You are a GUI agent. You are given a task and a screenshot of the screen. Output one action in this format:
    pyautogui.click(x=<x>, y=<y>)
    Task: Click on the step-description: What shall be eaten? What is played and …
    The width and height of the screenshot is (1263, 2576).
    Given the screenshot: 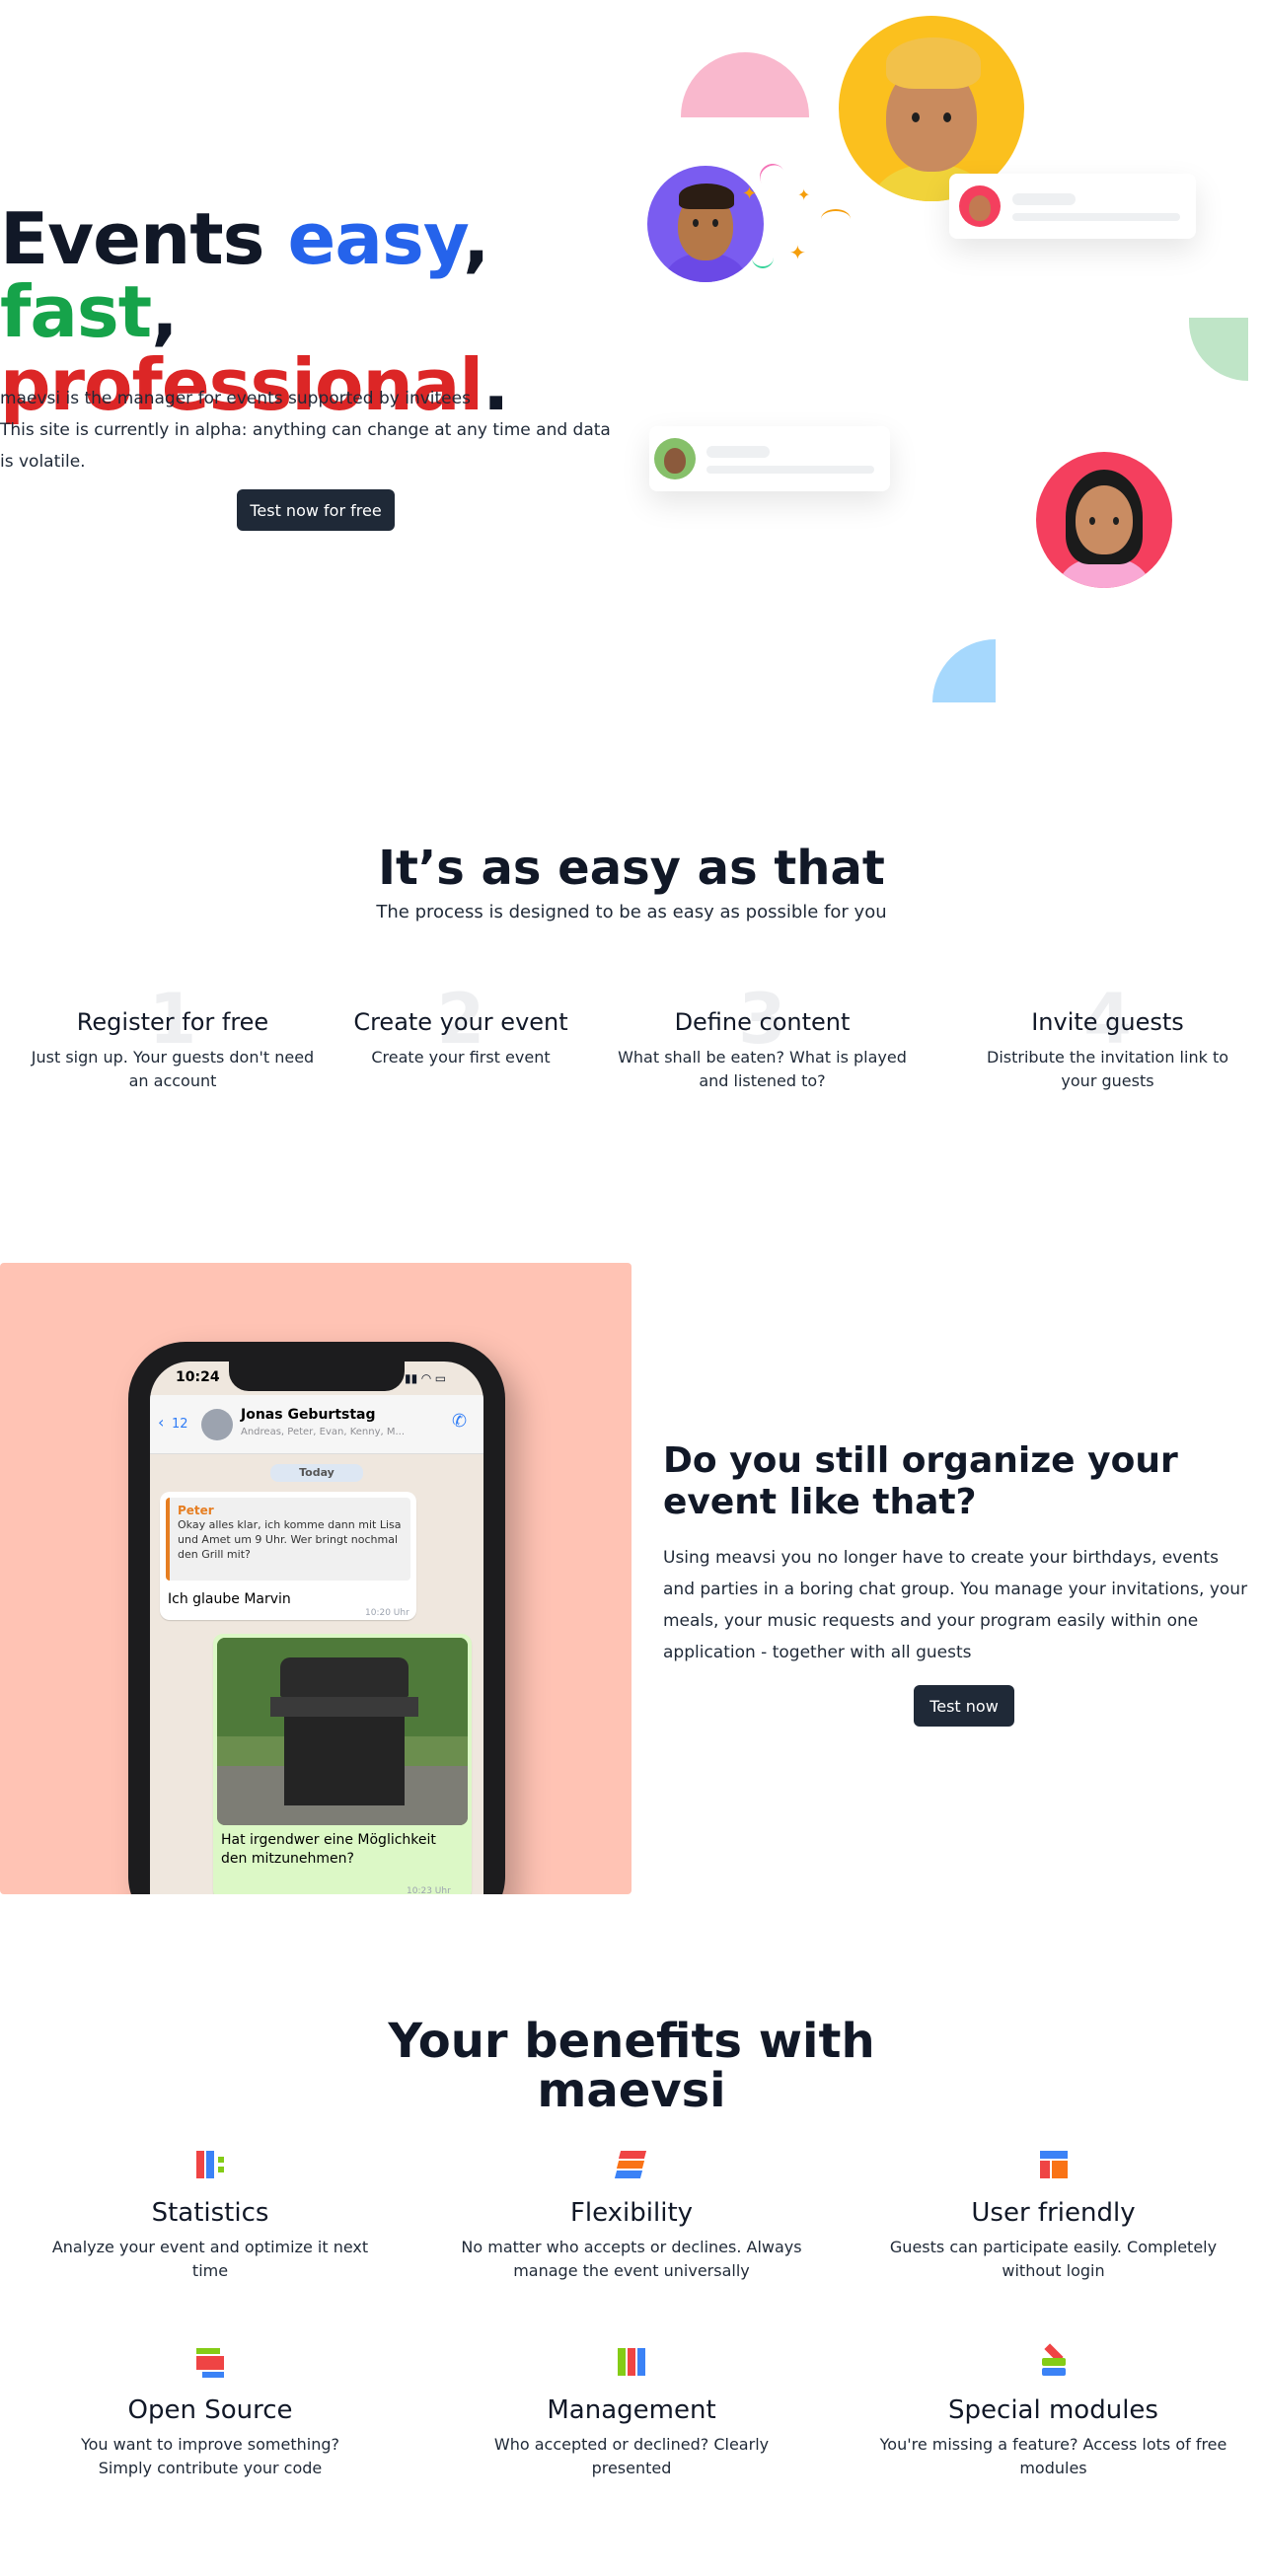 What is the action you would take?
    pyautogui.click(x=762, y=1069)
    